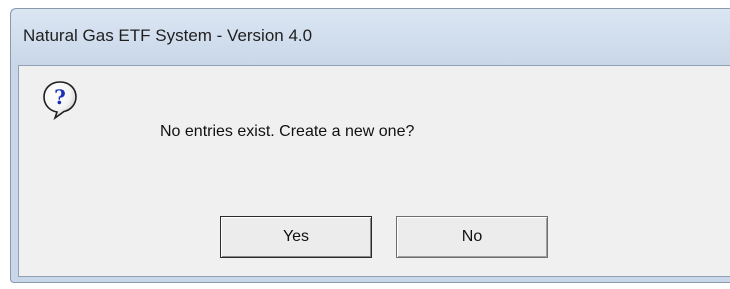 The image size is (730, 289). I want to click on no-button: No, so click(472, 237).